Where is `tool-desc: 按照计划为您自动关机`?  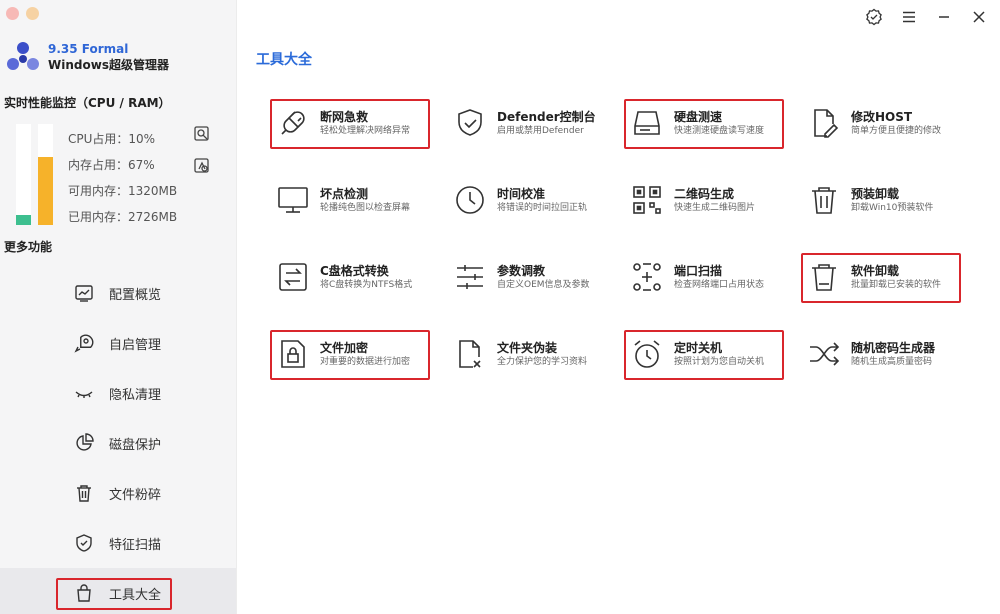 tool-desc: 按照计划为您自动关机 is located at coordinates (719, 361).